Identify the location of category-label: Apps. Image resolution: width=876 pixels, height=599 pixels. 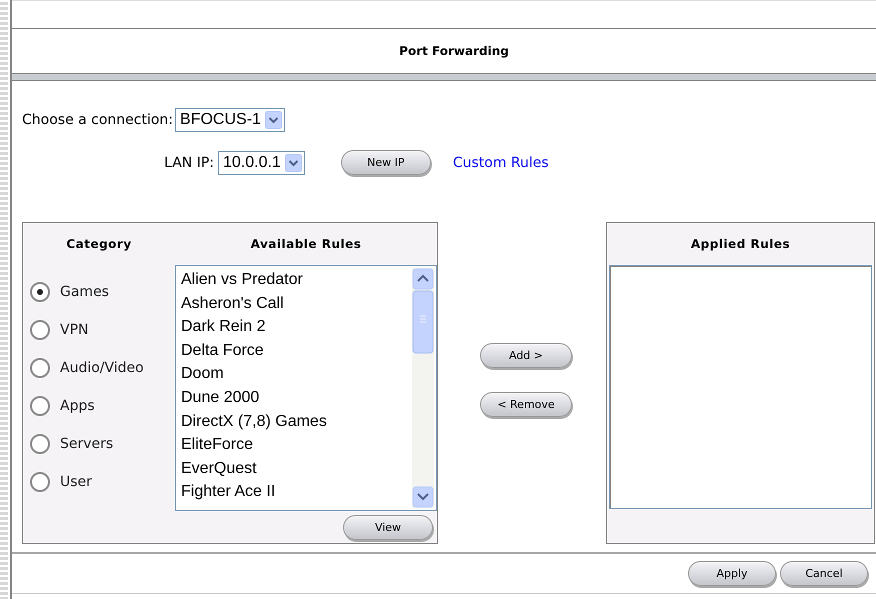
(77, 406).